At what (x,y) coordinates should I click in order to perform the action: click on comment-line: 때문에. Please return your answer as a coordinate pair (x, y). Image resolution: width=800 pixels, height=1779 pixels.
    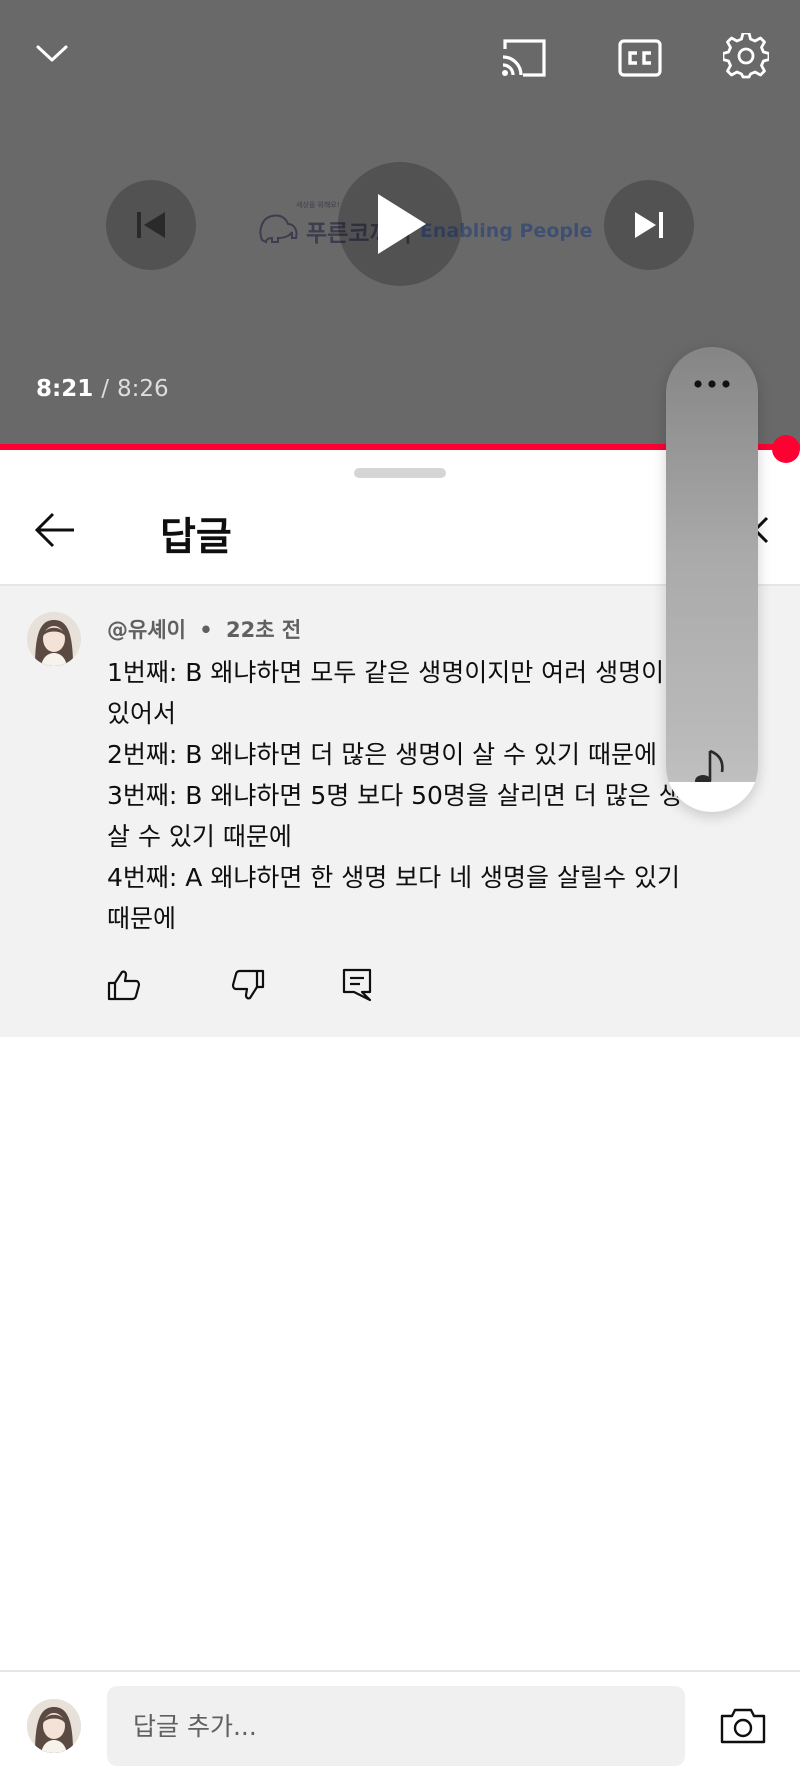
    Looking at the image, I should click on (142, 918).